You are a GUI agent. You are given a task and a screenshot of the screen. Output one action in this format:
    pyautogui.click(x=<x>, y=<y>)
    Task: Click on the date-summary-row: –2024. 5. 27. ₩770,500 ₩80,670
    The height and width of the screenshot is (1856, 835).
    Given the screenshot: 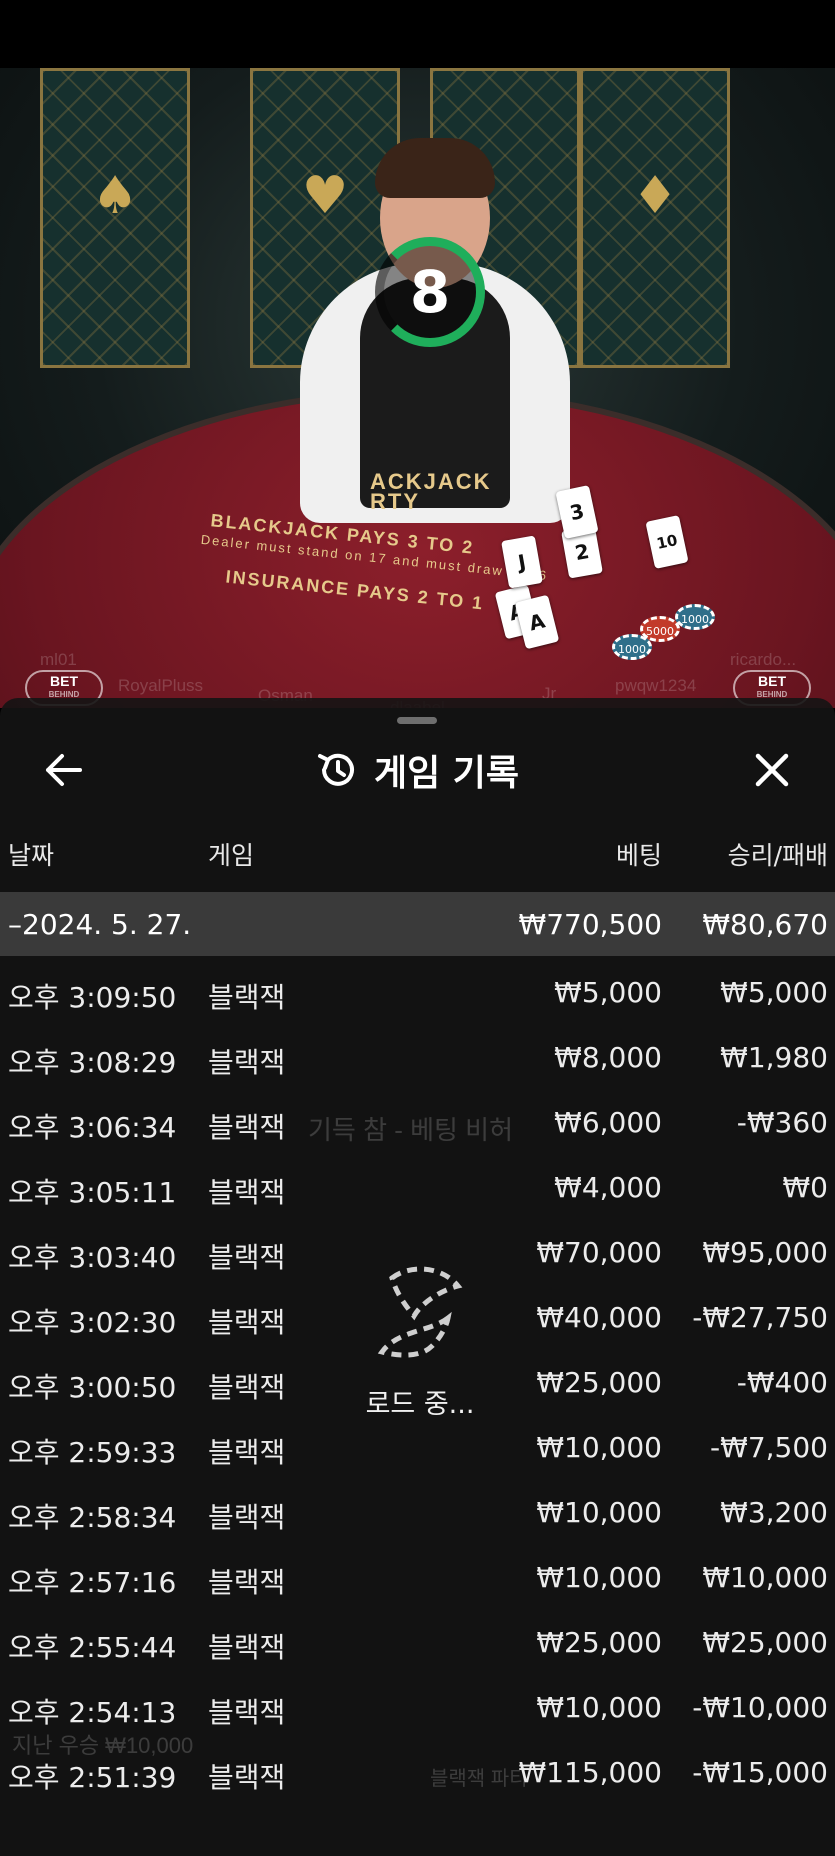 What is the action you would take?
    pyautogui.click(x=417, y=924)
    